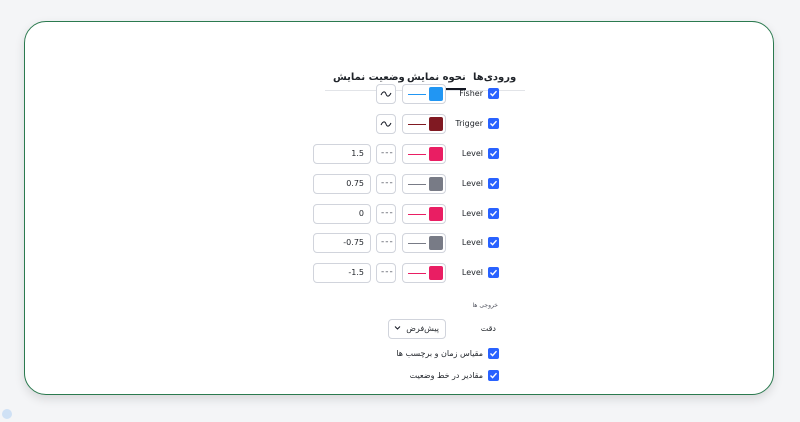 This screenshot has height=422, width=800. I want to click on trigger-label: Trigger, so click(469, 123).